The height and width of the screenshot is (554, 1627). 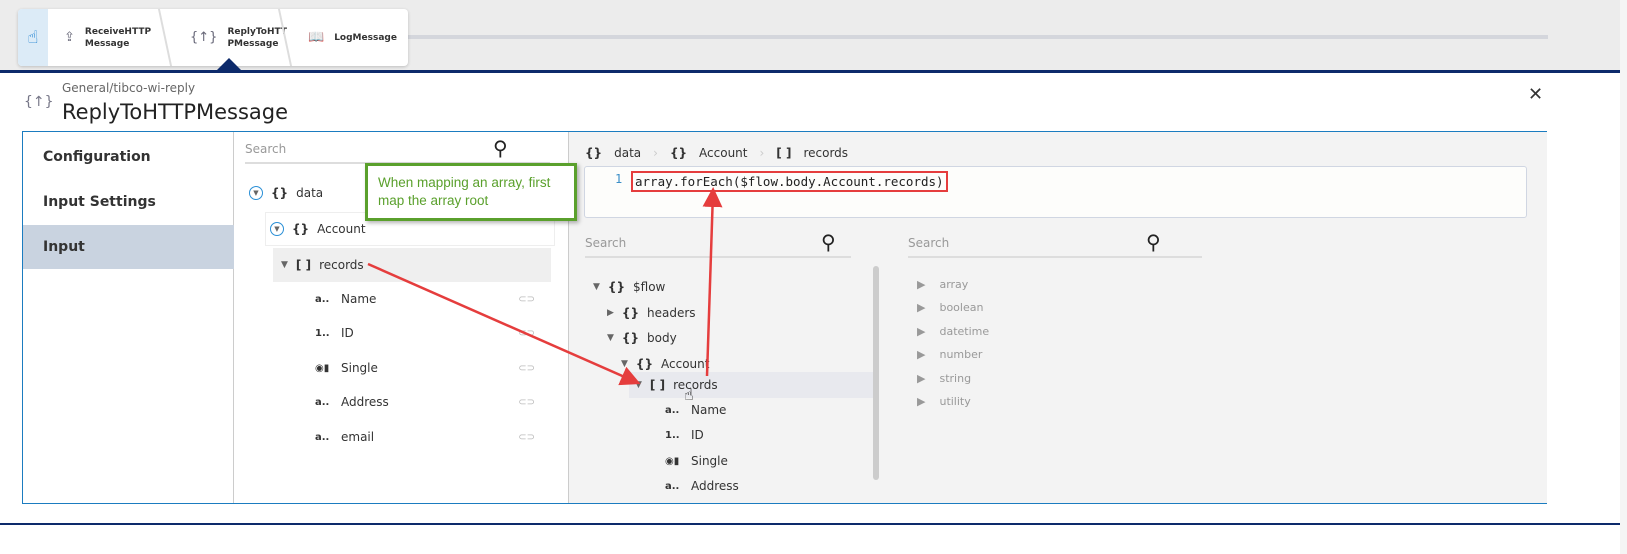 I want to click on arrow-records-to-expression, so click(x=712, y=282).